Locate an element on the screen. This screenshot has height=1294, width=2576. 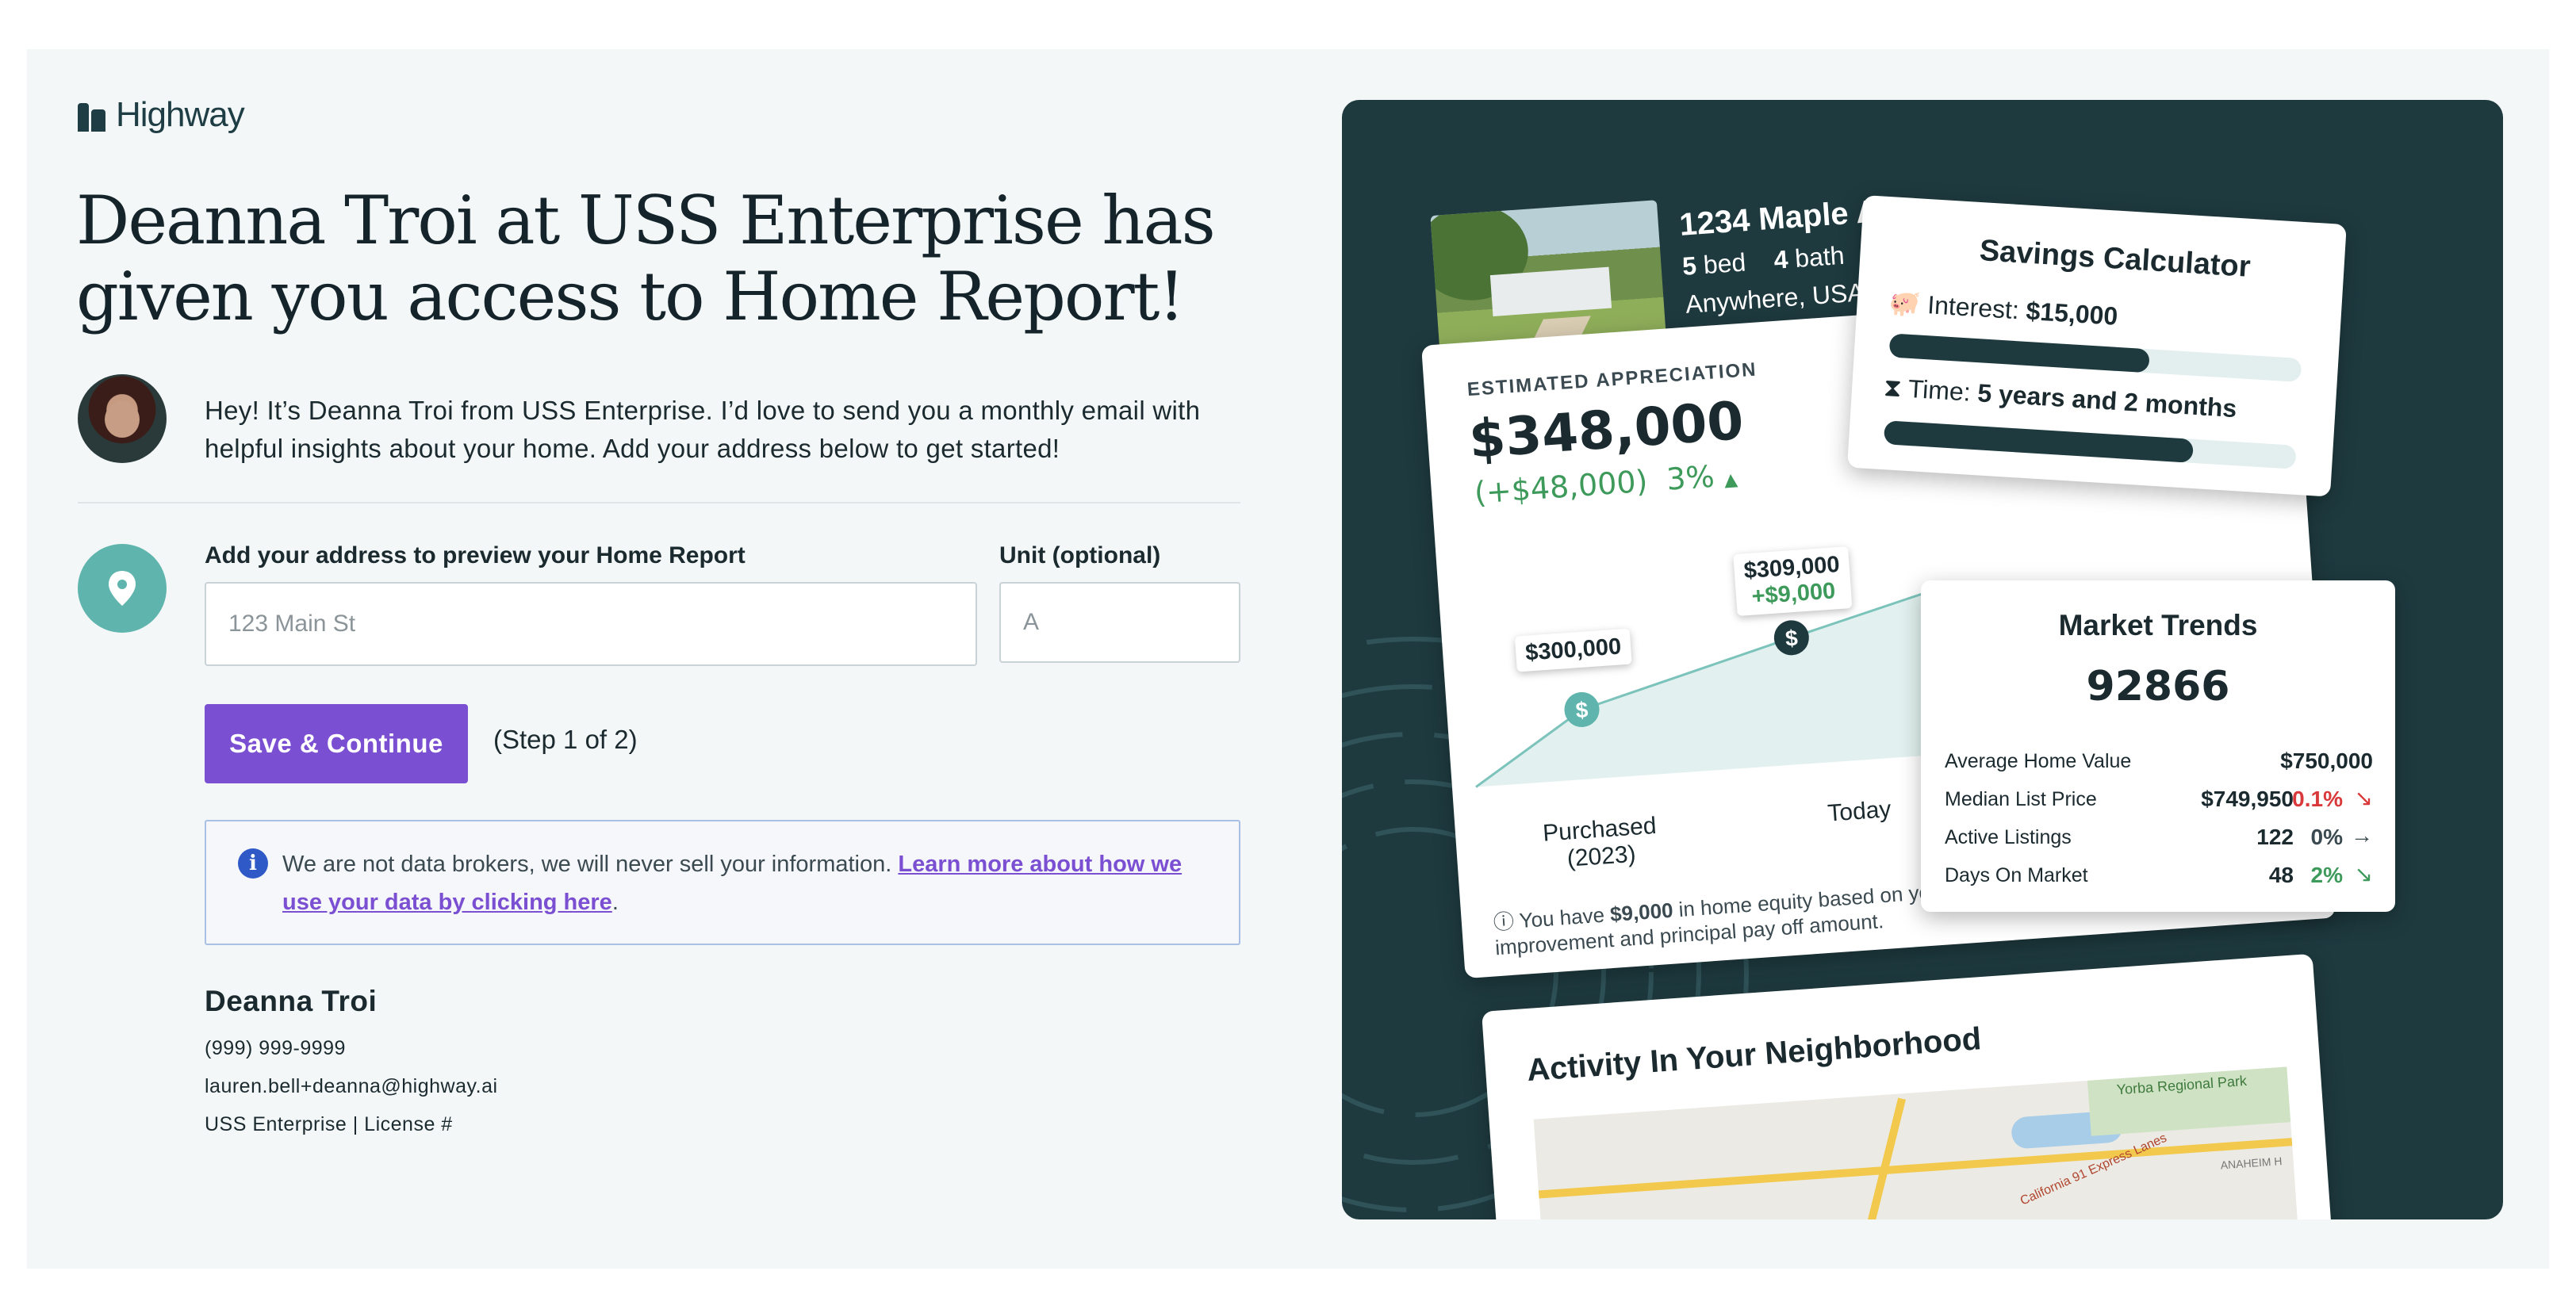
interest-progress is located at coordinates (2095, 358).